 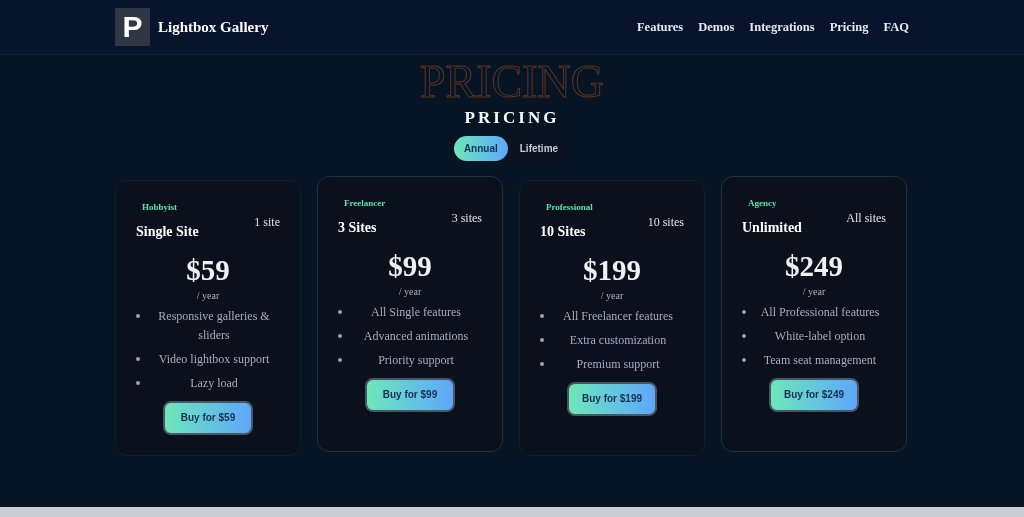 I want to click on site-count: All sites, so click(x=866, y=218).